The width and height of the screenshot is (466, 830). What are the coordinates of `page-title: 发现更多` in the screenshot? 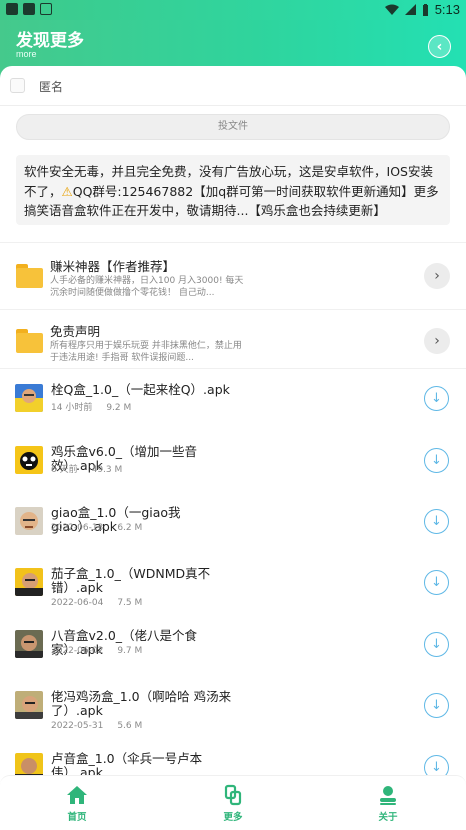 It's located at (50, 41).